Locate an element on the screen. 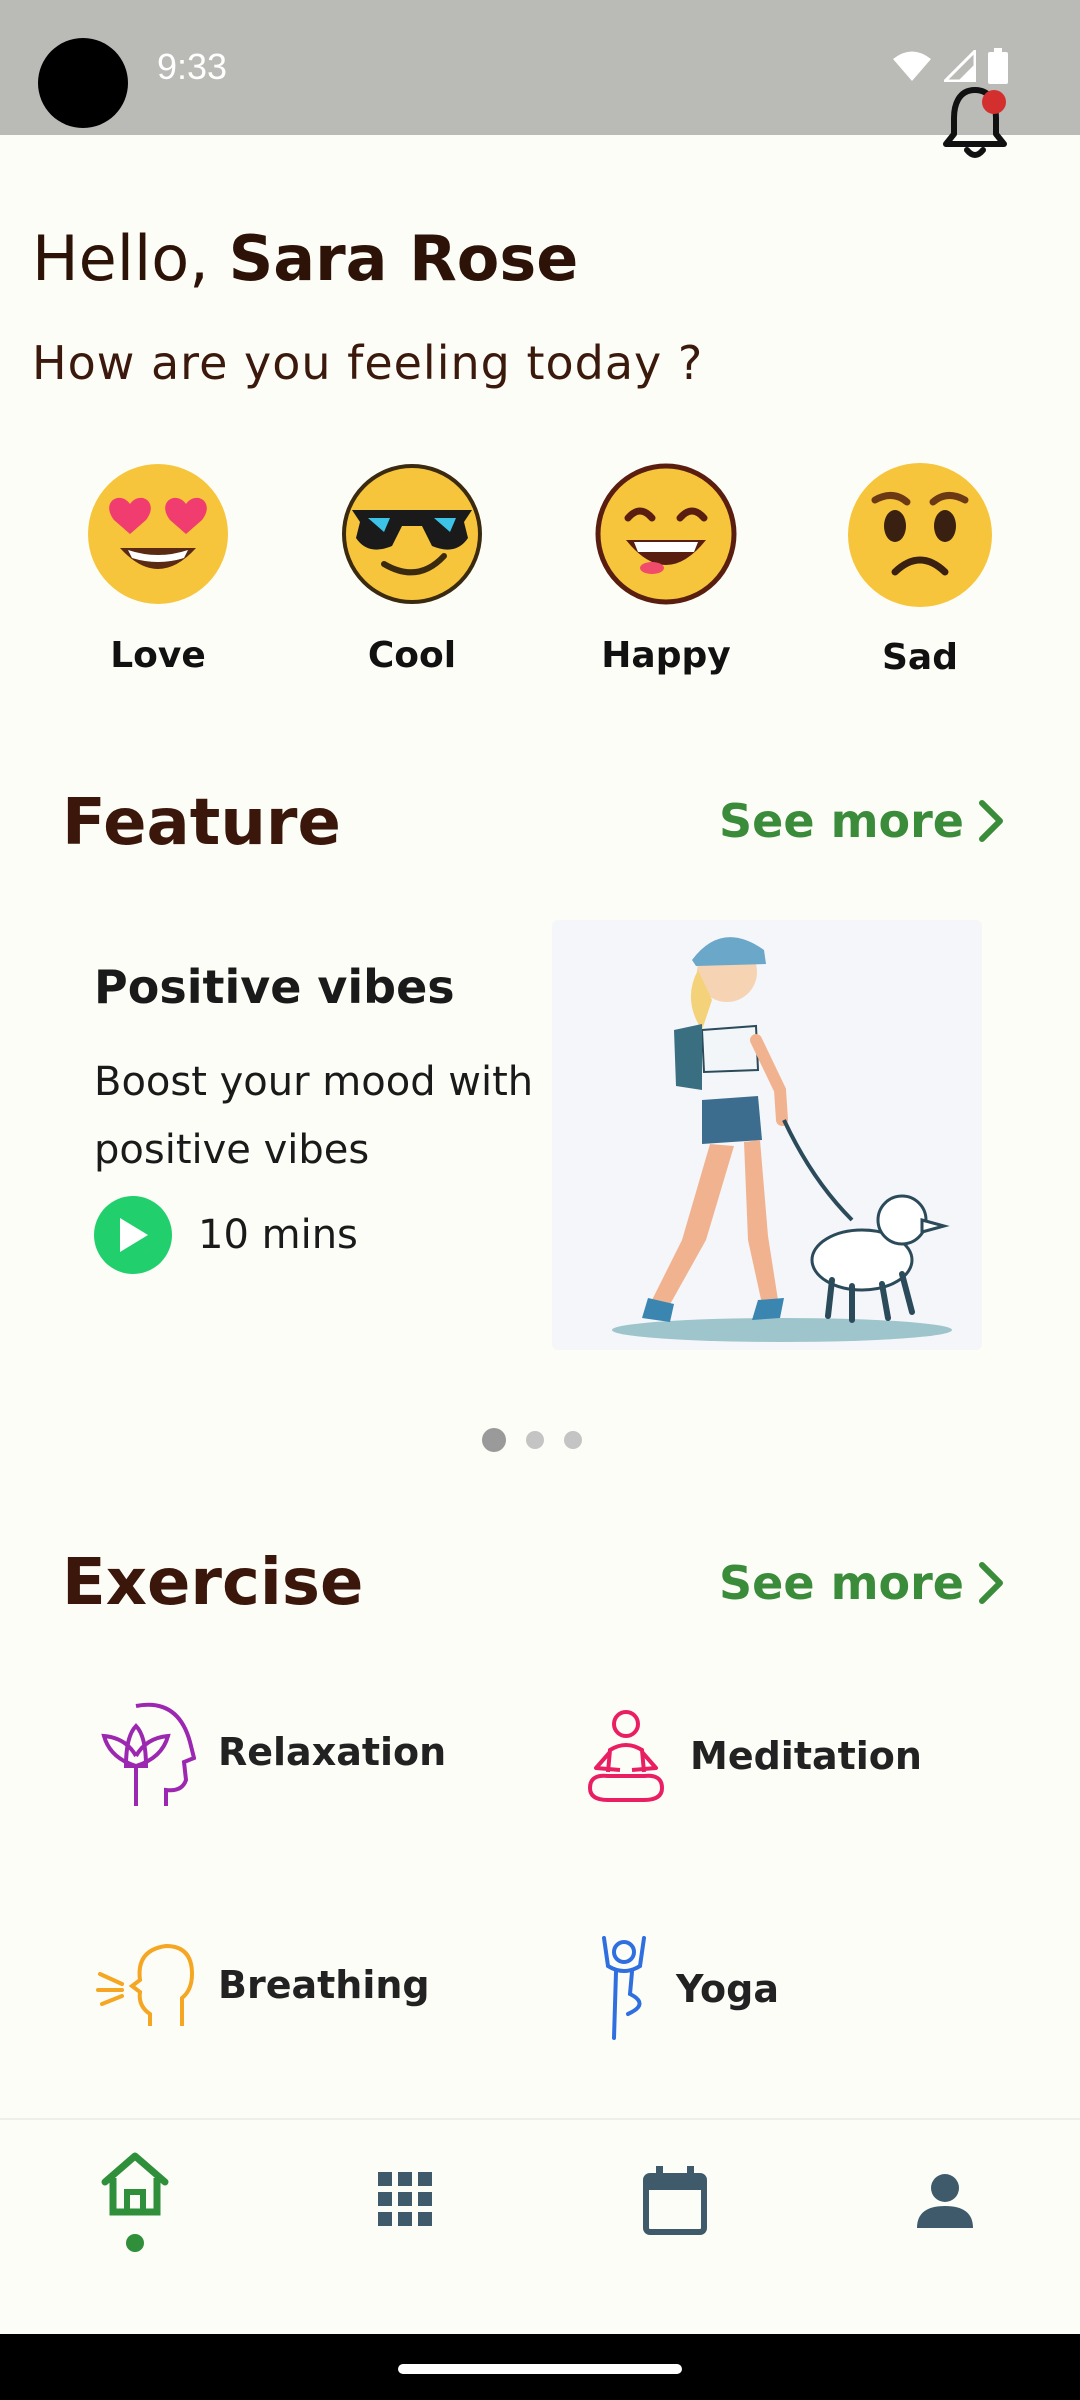 This screenshot has height=2400, width=1080. feature-card-title: Positive vibes is located at coordinates (274, 987).